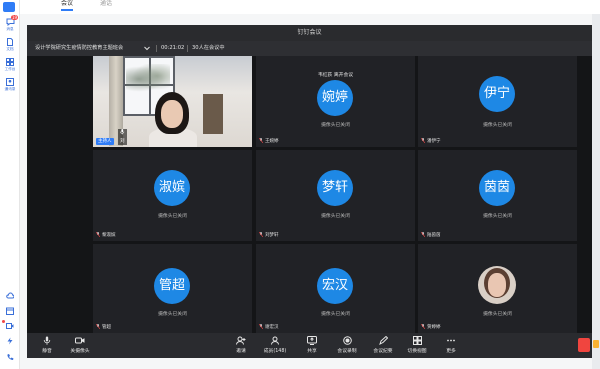 This screenshot has height=369, width=600. Describe the element at coordinates (80, 345) in the screenshot. I see `camera-toggle-button: 关摄像头` at that location.